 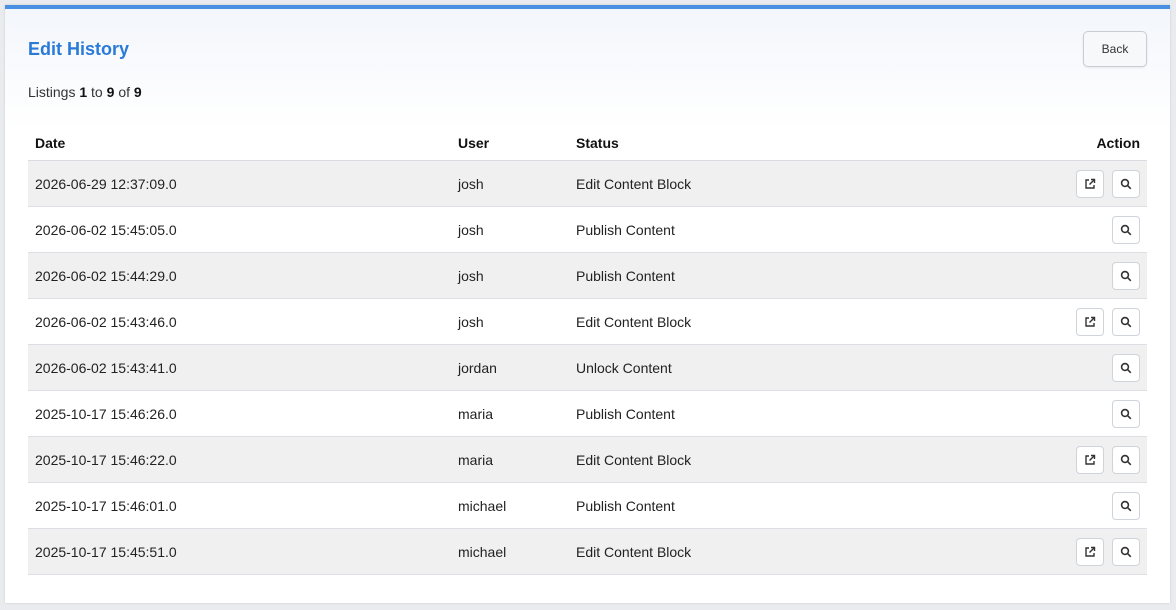 What do you see at coordinates (510, 143) in the screenshot?
I see `column-header-user: User` at bounding box center [510, 143].